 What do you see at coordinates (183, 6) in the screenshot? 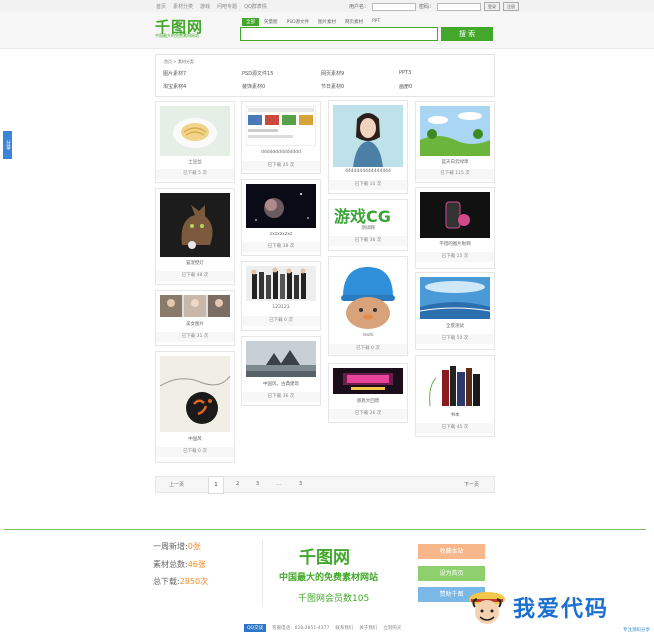
I see `top-nav-categories: 素材分类` at bounding box center [183, 6].